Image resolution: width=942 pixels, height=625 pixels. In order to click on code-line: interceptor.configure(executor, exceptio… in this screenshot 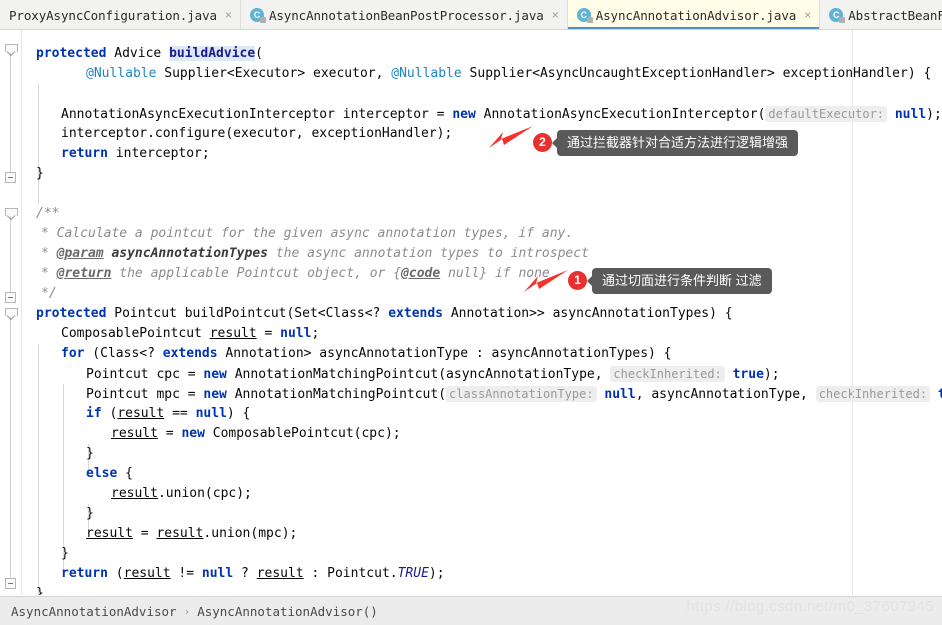, I will do `click(256, 134)`.